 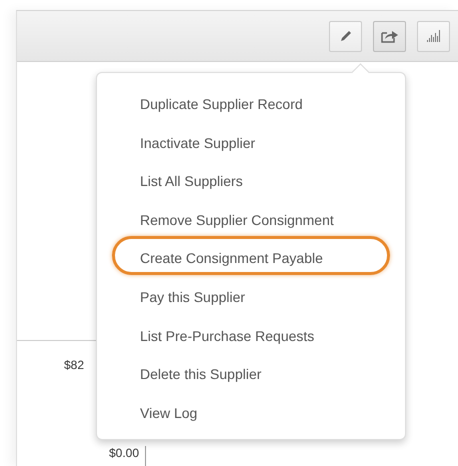 What do you see at coordinates (251, 255) in the screenshot?
I see `menu-item: Create Consignment Payable` at bounding box center [251, 255].